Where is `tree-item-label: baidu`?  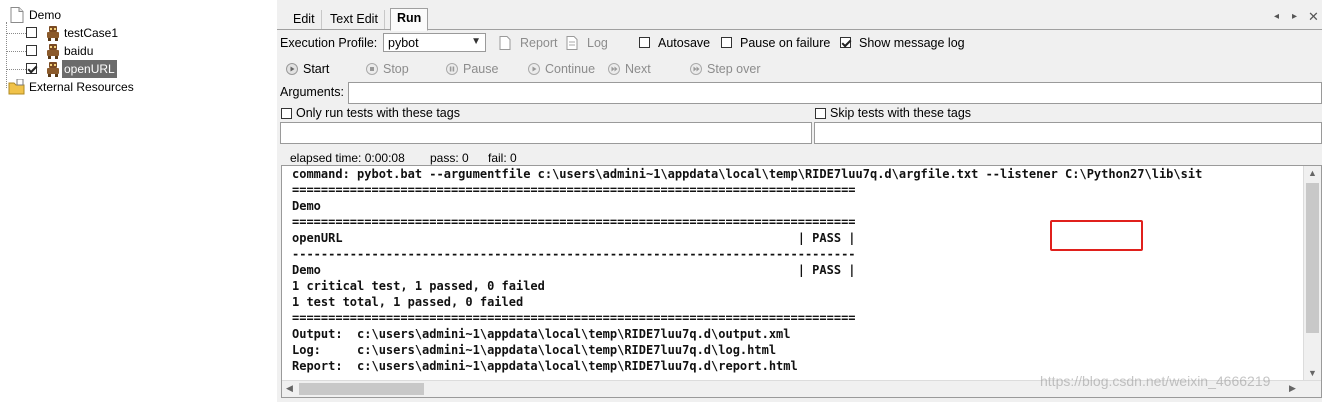
tree-item-label: baidu is located at coordinates (79, 51).